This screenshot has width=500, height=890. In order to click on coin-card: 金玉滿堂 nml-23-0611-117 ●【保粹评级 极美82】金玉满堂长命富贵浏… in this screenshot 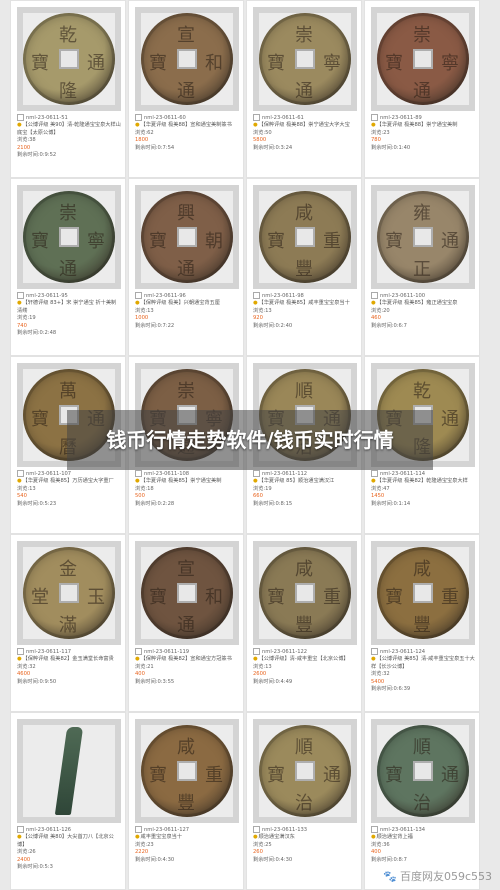, I will do `click(68, 623)`.